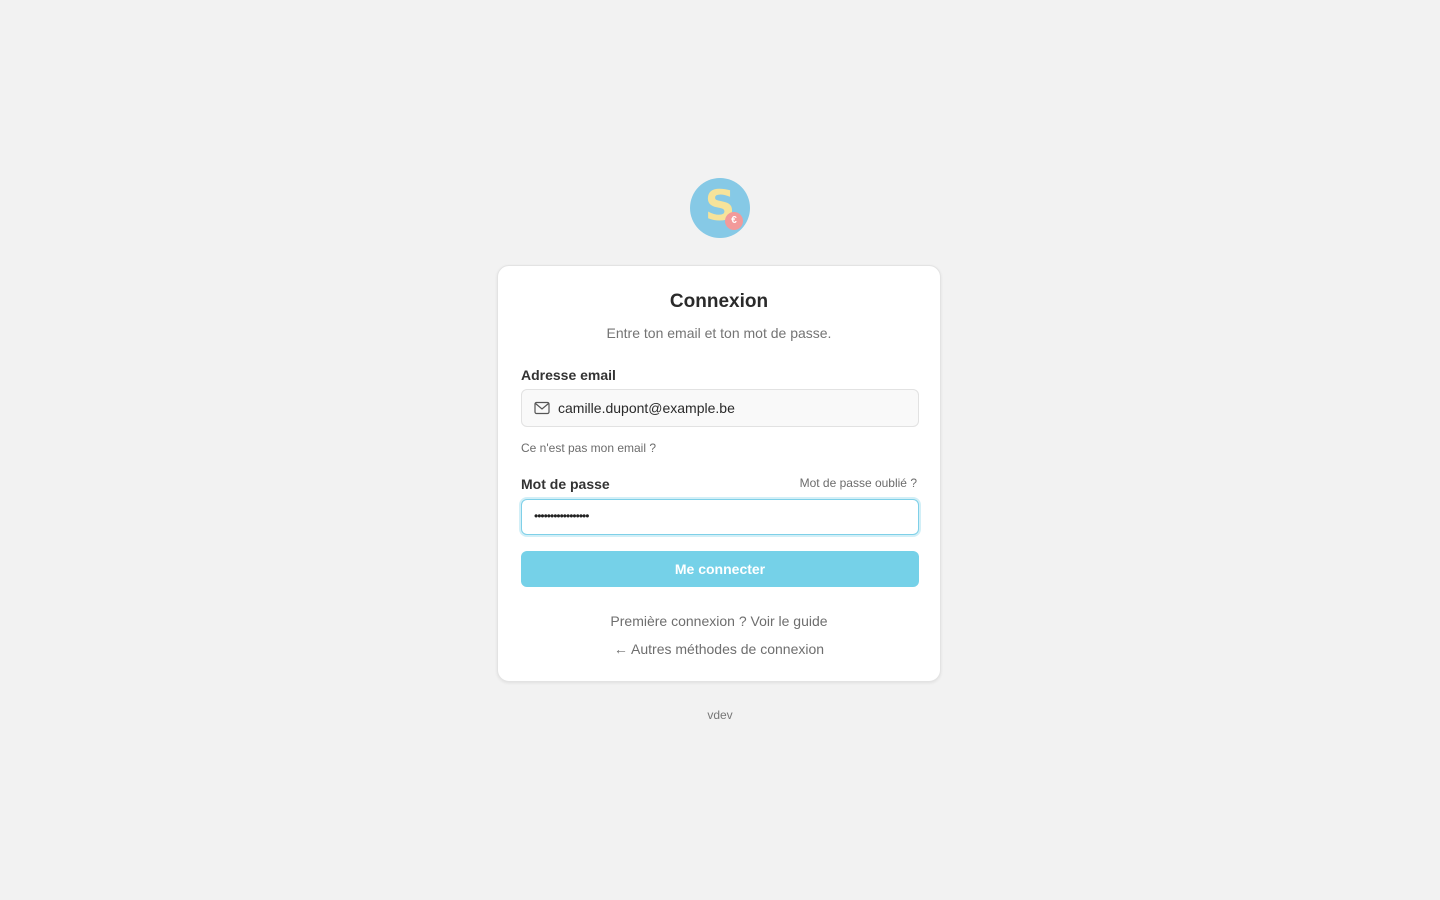 The height and width of the screenshot is (900, 1440). I want to click on euro-badge-icon: €, so click(734, 221).